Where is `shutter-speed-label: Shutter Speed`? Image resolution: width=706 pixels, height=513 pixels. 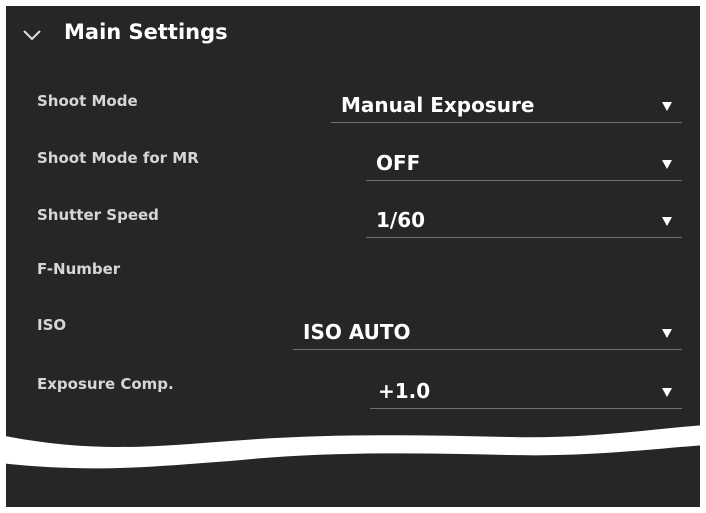
shutter-speed-label: Shutter Speed is located at coordinates (98, 215).